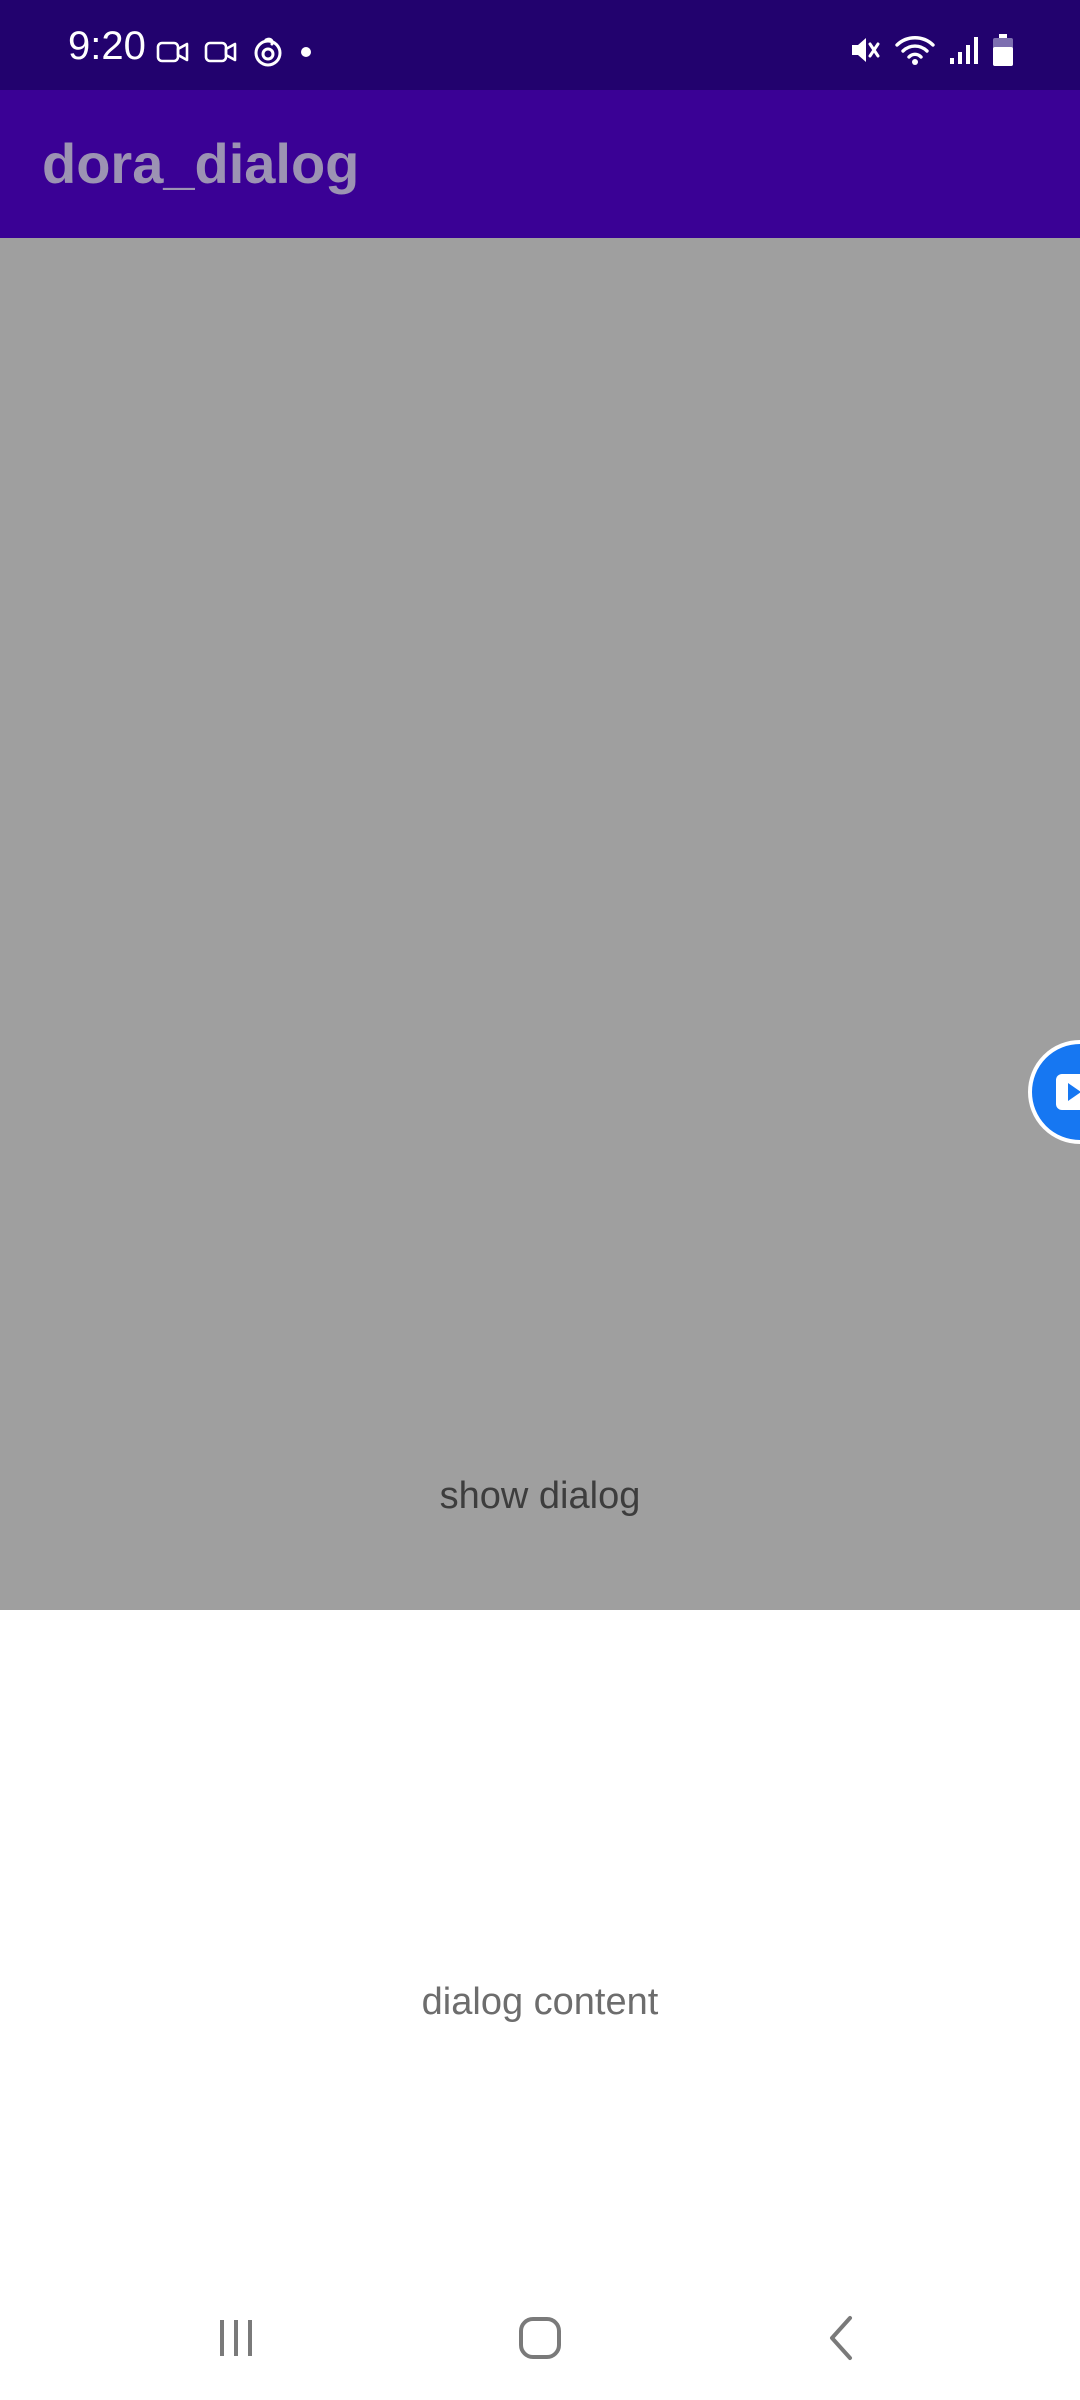  I want to click on status-right-icons, so click(931, 50).